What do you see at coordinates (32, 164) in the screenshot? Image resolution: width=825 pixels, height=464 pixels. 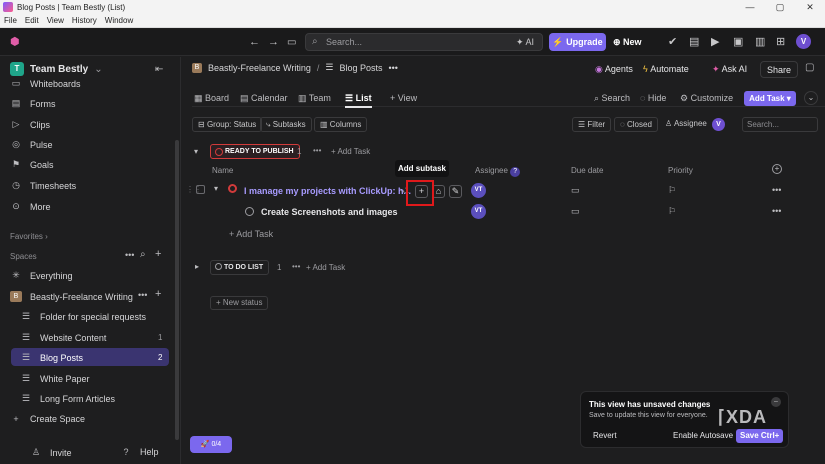 I see `sidebar-item-goals: ⚑ Goals` at bounding box center [32, 164].